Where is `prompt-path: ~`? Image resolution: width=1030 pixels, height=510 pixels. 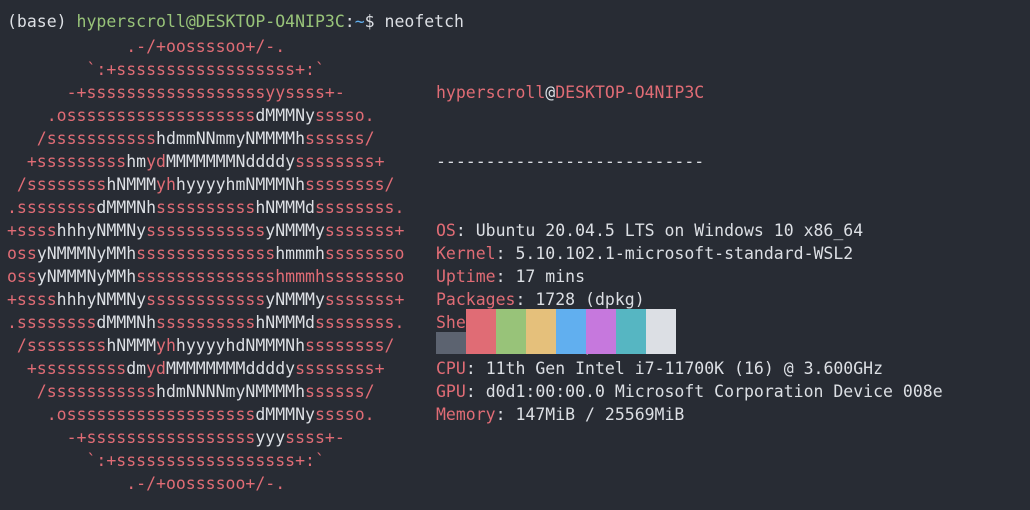
prompt-path: ~ is located at coordinates (359, 21).